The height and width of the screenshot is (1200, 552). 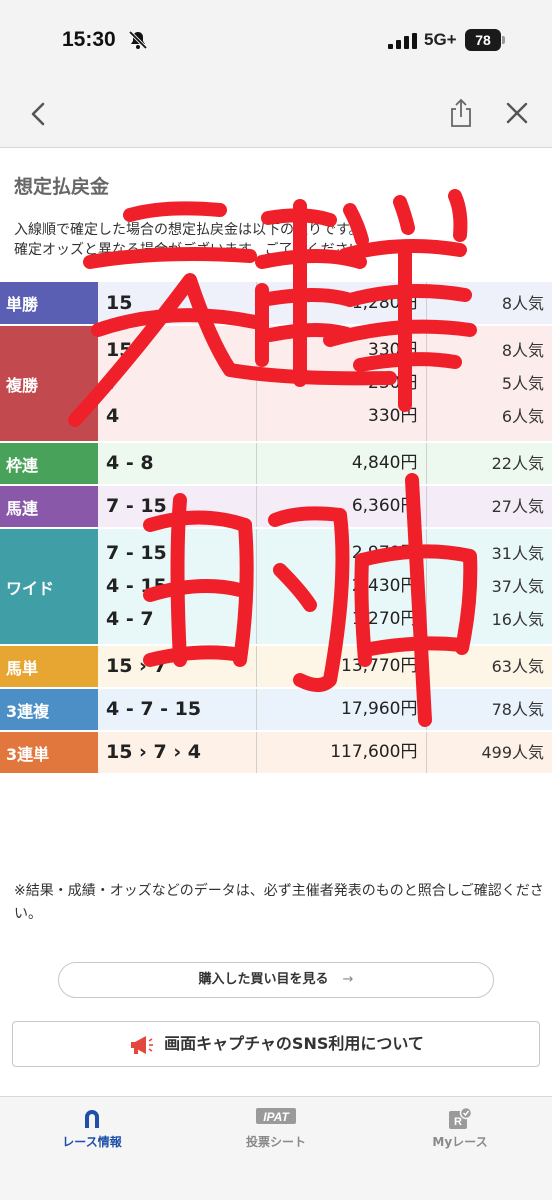 I want to click on bet-type-label: 馬単, so click(x=49, y=667).